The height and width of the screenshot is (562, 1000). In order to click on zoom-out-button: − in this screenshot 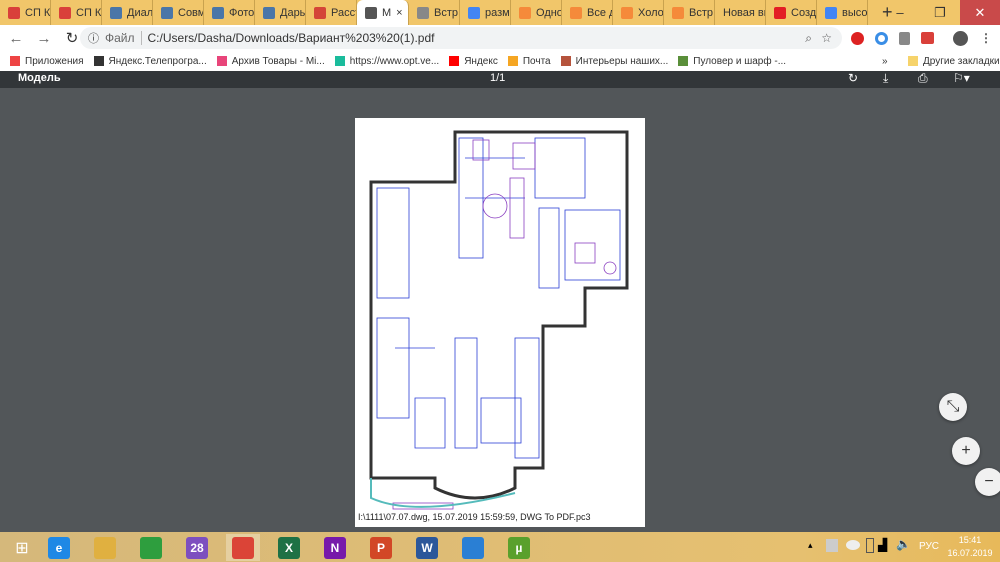, I will do `click(987, 482)`.